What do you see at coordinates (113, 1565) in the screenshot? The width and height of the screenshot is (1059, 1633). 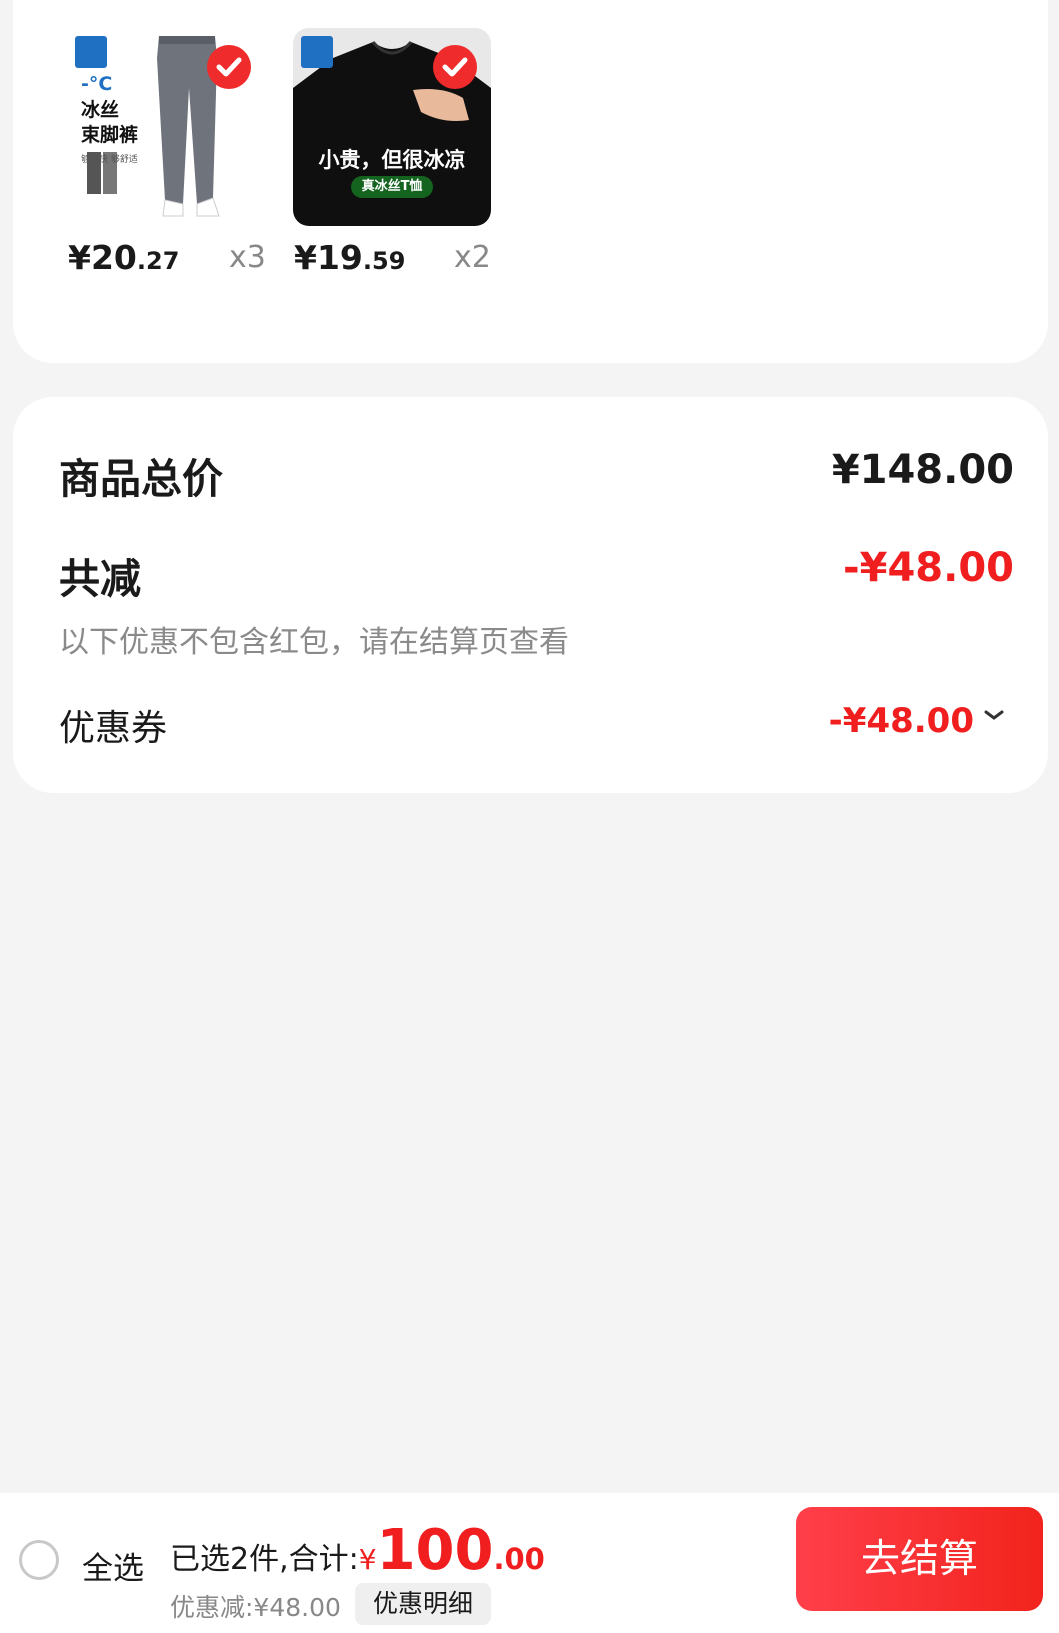 I see `select-all-label: 全选` at bounding box center [113, 1565].